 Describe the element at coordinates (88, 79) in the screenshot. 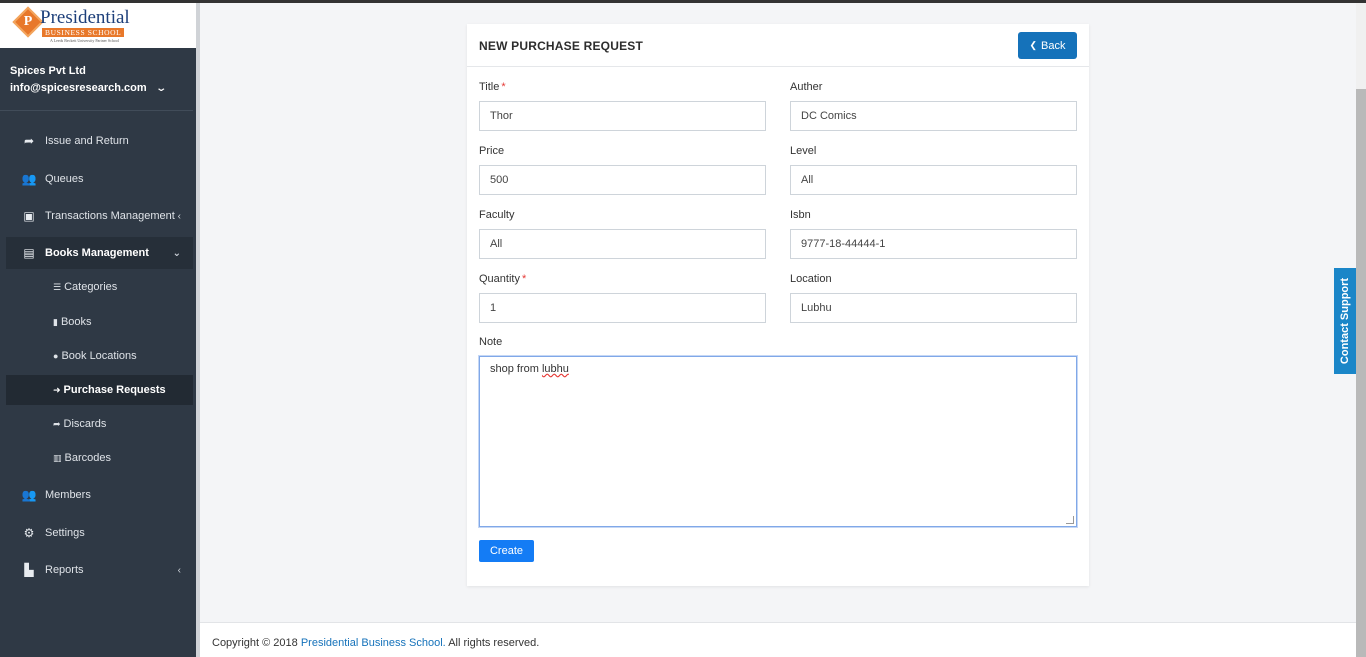

I see `user-profile: Spices Pvt Ltd info@spicesresearch.com ⌄` at that location.